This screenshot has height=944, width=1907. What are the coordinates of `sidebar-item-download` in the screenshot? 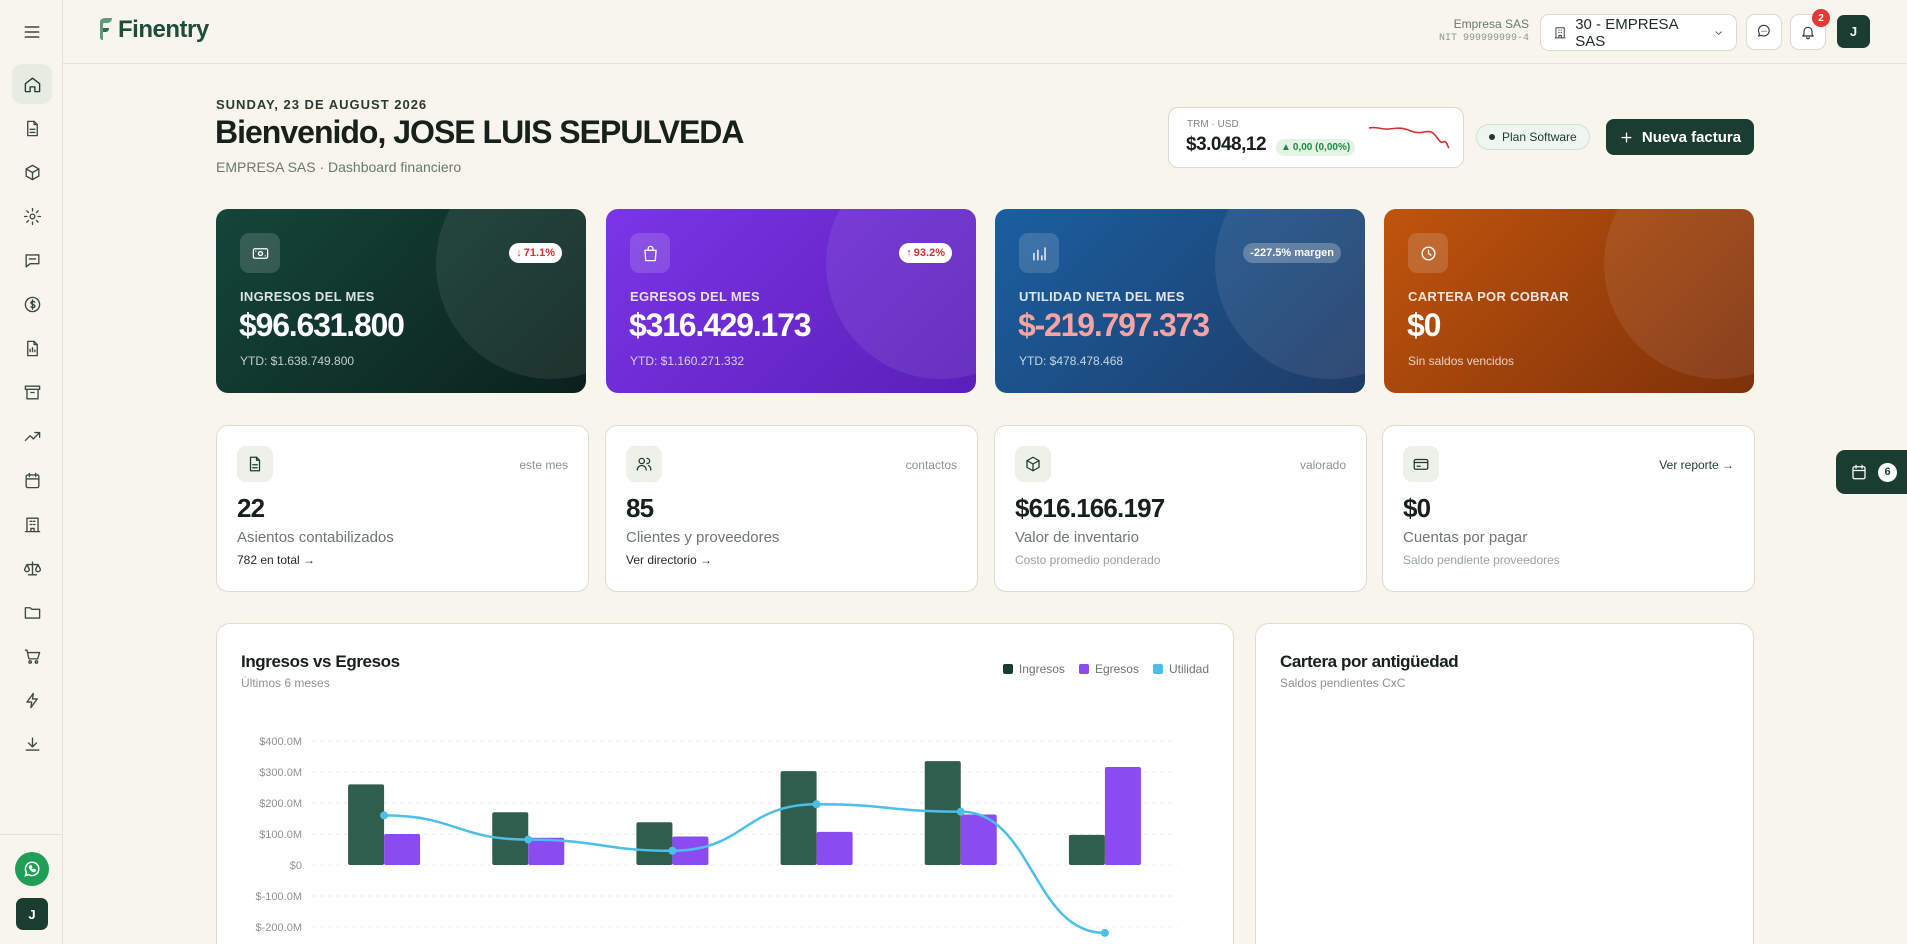 It's located at (32, 744).